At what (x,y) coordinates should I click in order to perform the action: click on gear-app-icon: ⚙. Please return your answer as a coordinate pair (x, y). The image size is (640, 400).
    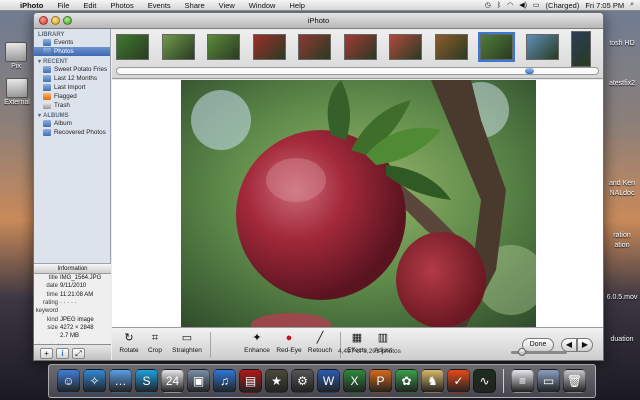
    Looking at the image, I should click on (302, 381).